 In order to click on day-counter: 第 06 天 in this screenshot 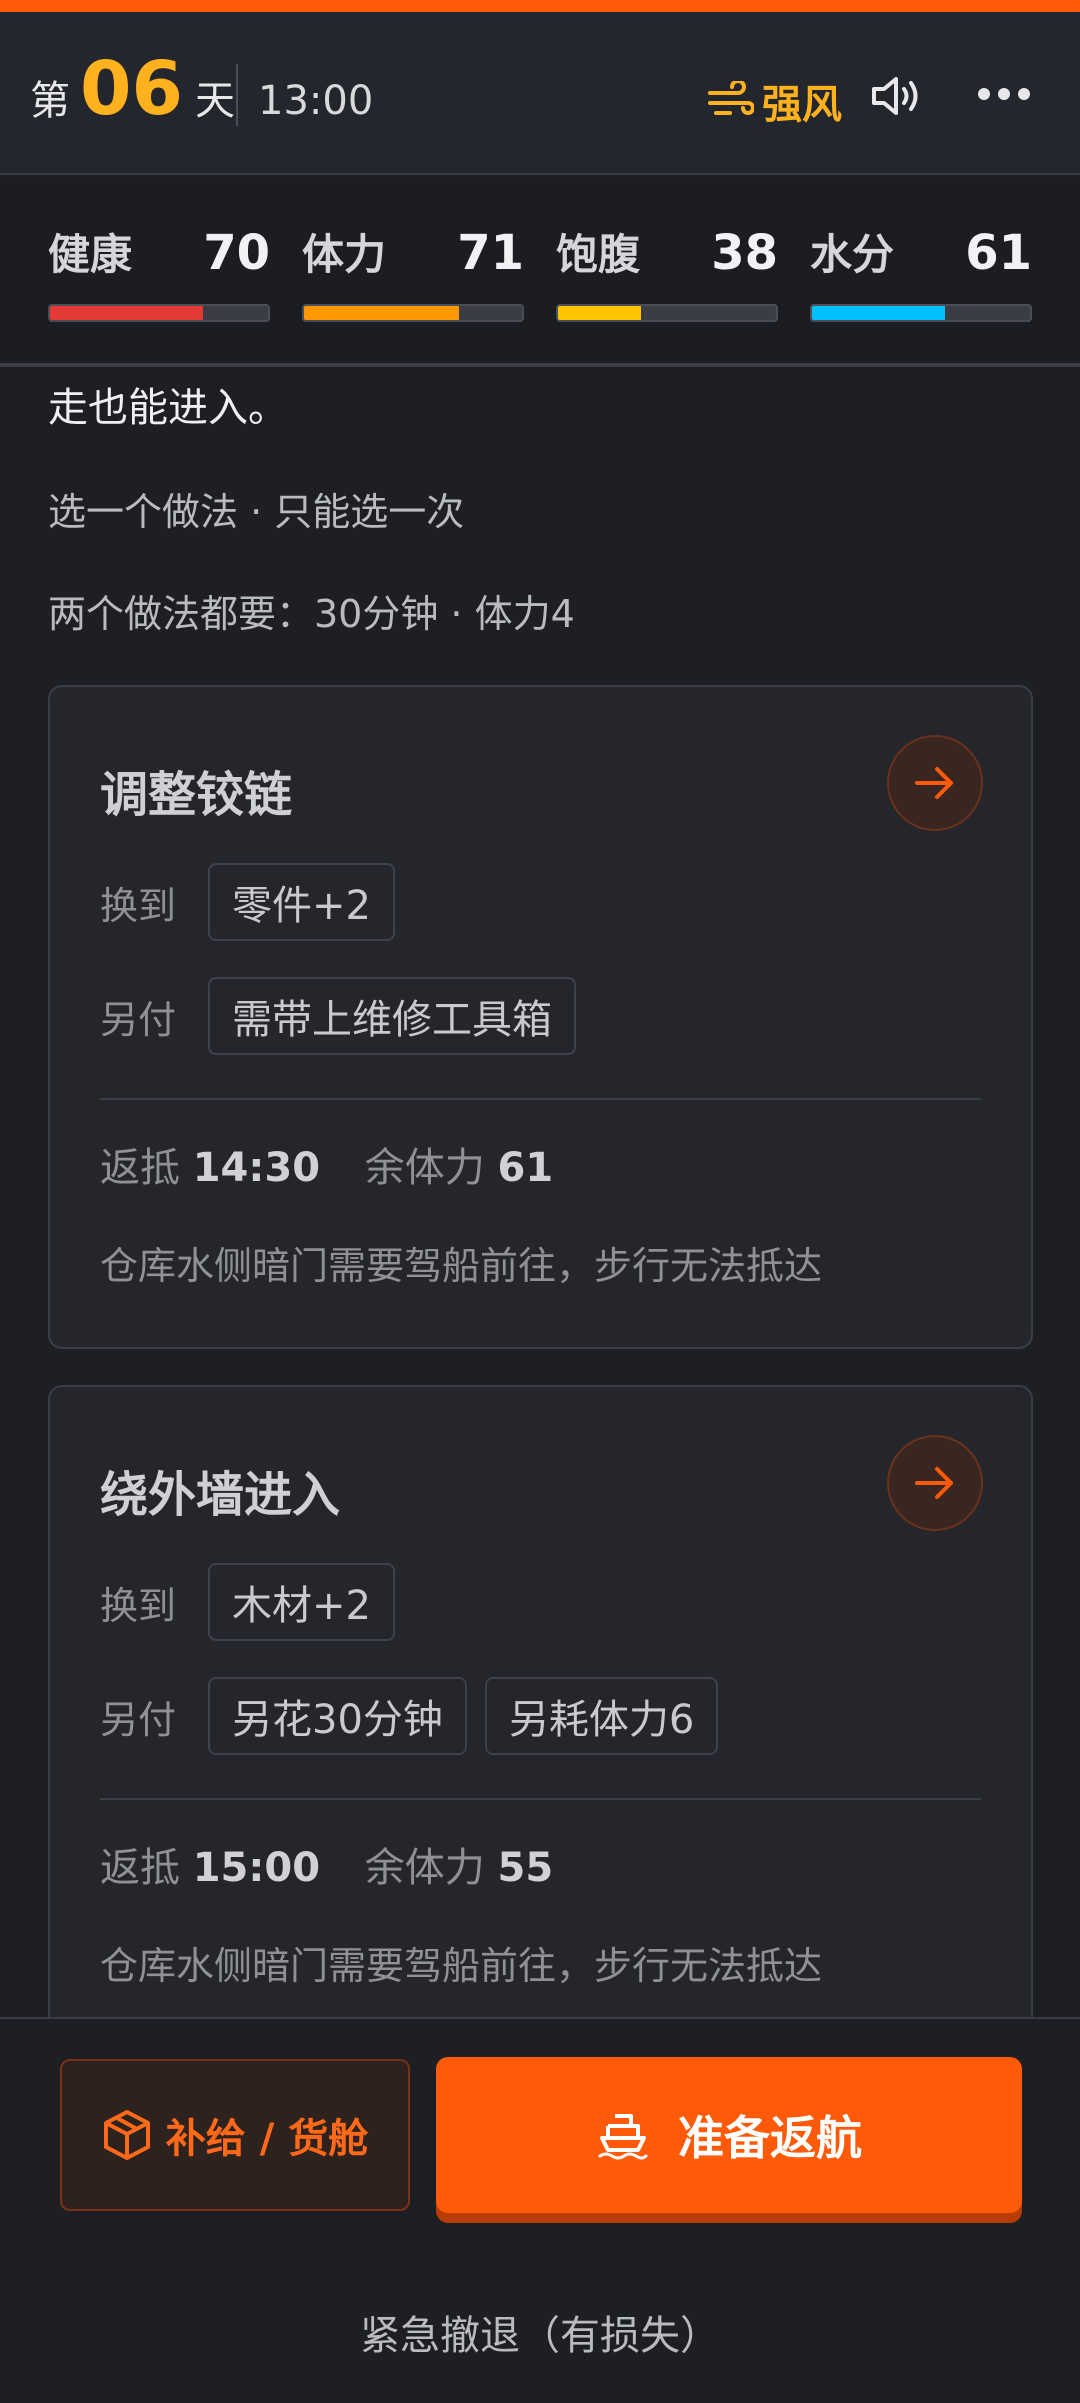, I will do `click(132, 89)`.